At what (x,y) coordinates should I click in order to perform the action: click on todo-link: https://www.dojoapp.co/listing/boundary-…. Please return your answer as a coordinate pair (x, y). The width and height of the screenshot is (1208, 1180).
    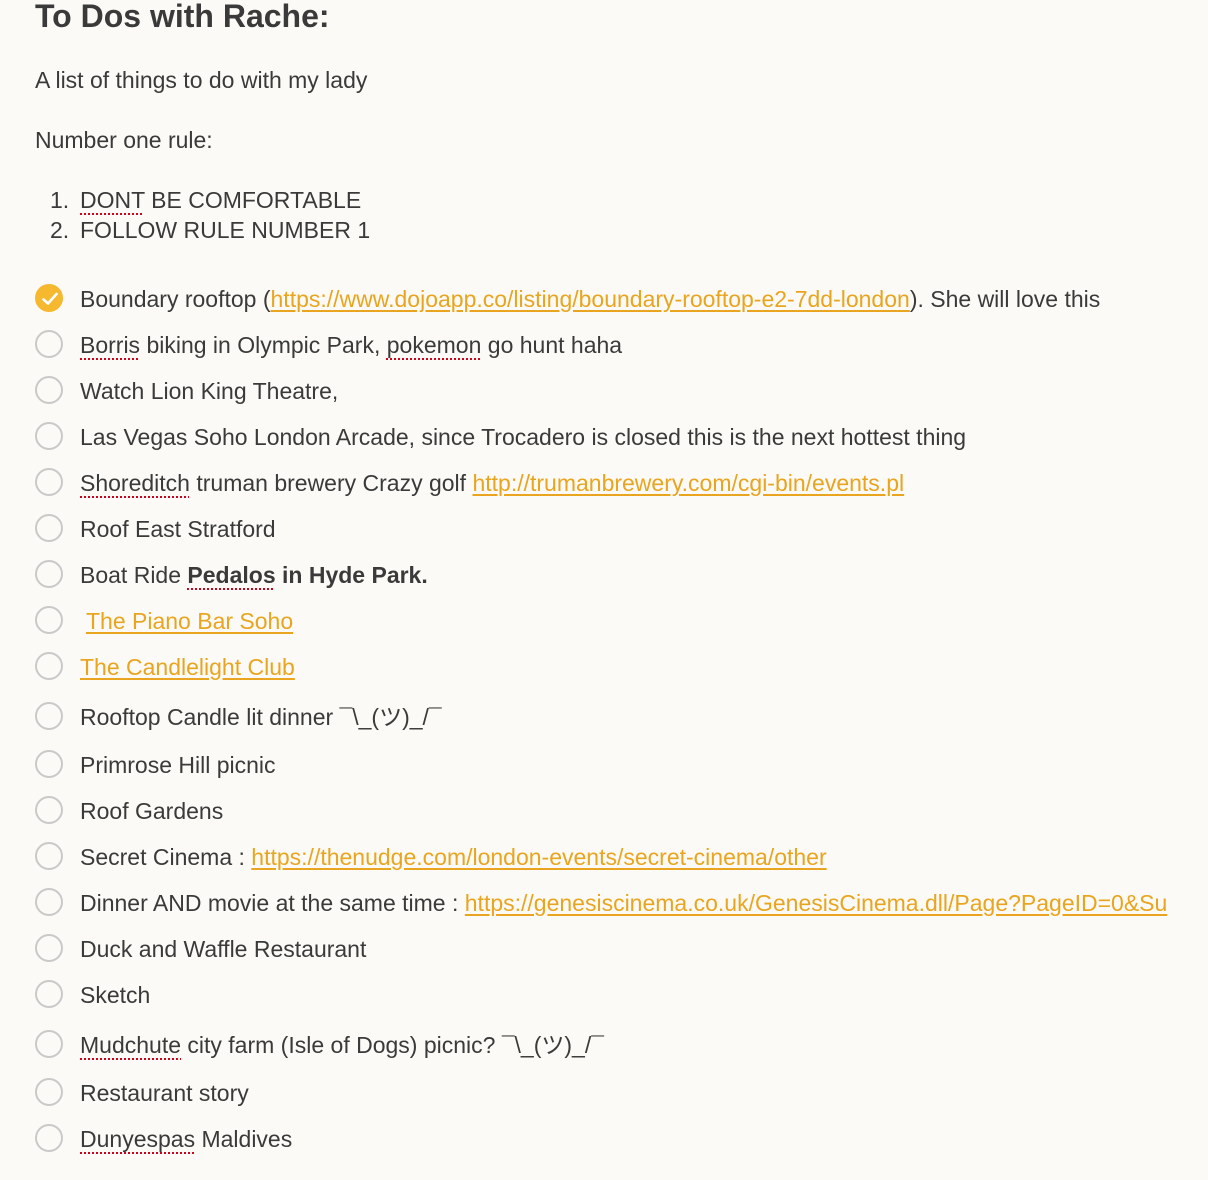
    Looking at the image, I should click on (590, 299).